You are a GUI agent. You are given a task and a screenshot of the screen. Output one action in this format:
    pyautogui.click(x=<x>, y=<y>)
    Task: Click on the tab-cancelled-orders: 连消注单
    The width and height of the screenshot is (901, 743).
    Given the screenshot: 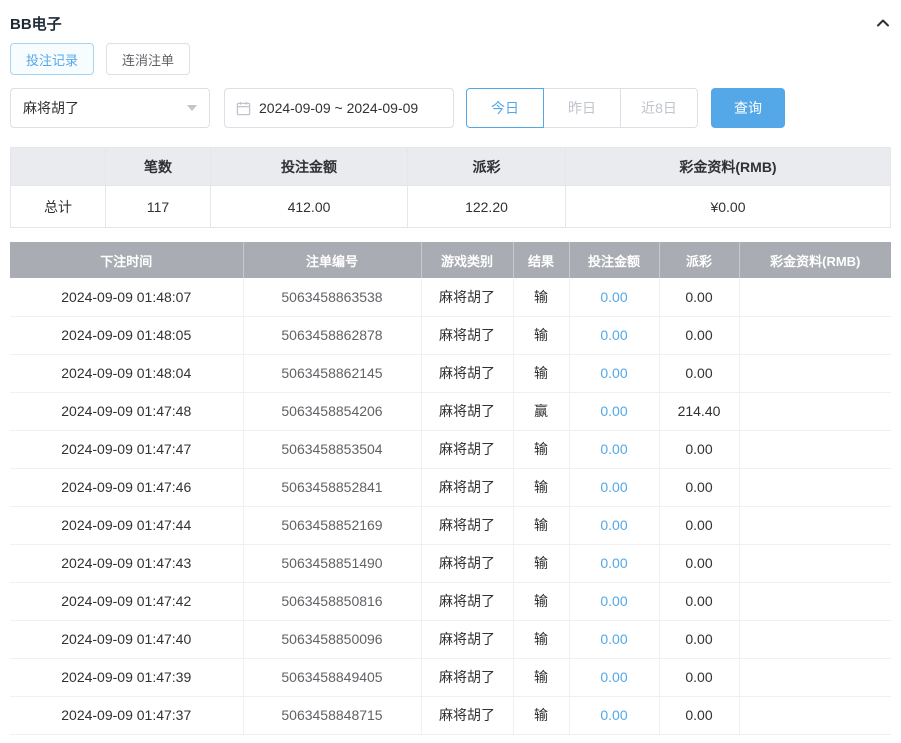 What is the action you would take?
    pyautogui.click(x=148, y=59)
    